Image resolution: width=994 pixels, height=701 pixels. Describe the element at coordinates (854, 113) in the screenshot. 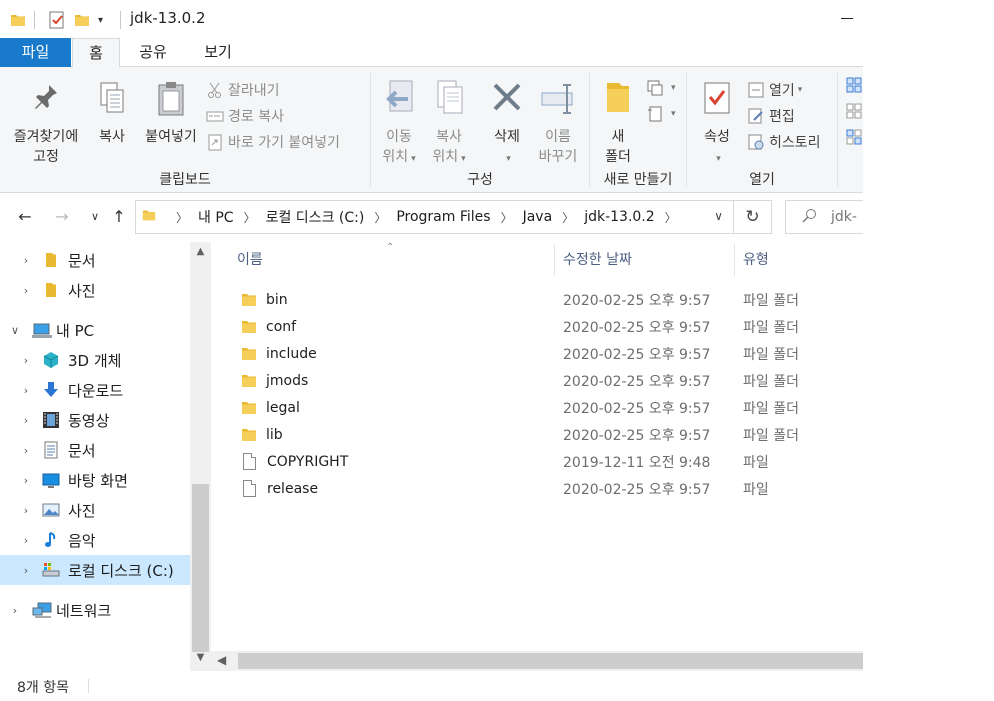

I see `select-none-icon` at that location.